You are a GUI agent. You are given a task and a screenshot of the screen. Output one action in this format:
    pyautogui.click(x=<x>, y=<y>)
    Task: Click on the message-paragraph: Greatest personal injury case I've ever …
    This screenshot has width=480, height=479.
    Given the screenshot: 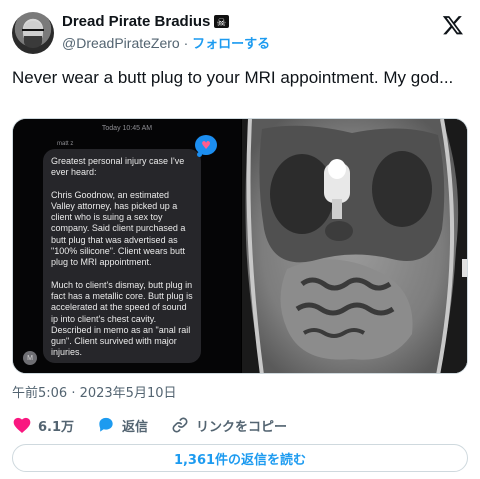 What is the action you would take?
    pyautogui.click(x=118, y=167)
    